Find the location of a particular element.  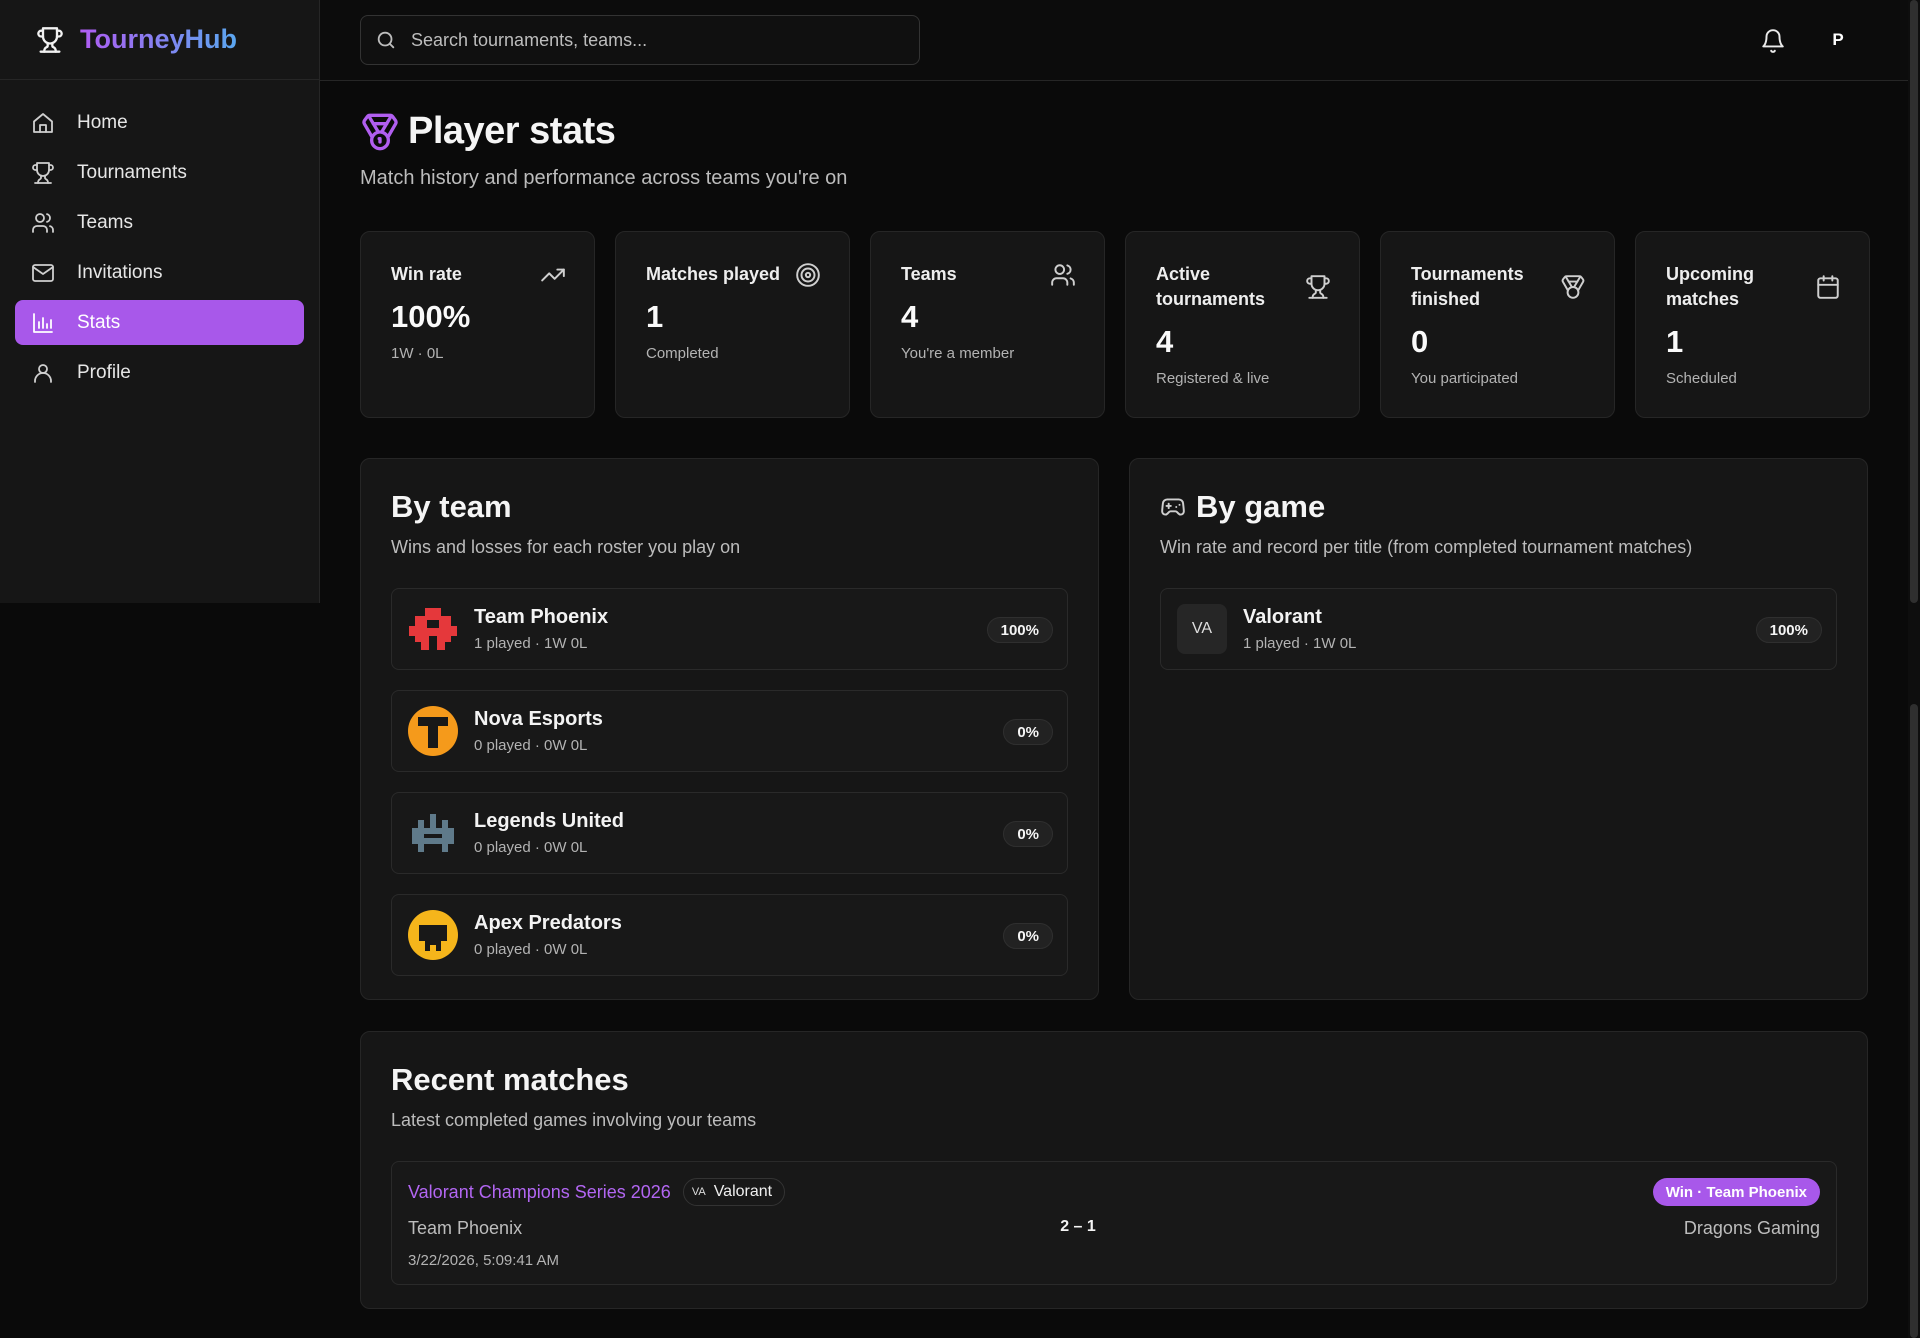

stat-card-active-tournaments: Active tournaments 4 Registered & live is located at coordinates (1242, 324).